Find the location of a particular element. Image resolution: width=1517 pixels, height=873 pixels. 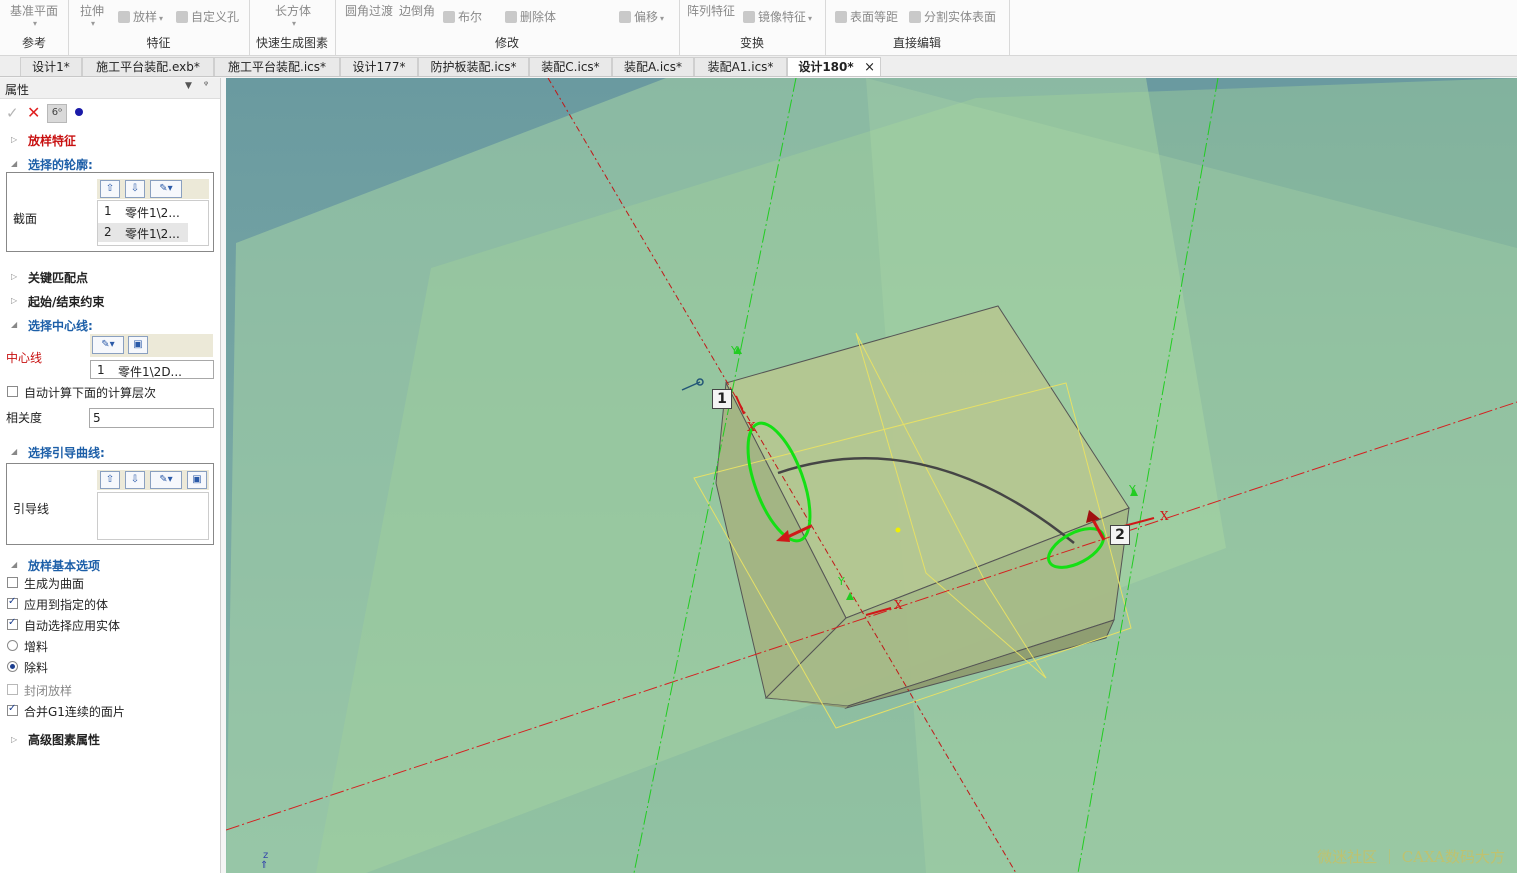

boolean-button: 布尔 is located at coordinates (462, 16).